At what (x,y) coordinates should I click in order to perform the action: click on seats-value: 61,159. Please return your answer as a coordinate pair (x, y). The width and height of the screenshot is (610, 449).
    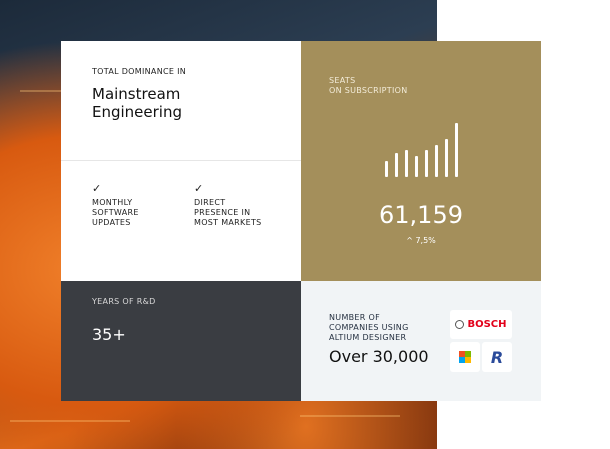
    Looking at the image, I should click on (421, 215).